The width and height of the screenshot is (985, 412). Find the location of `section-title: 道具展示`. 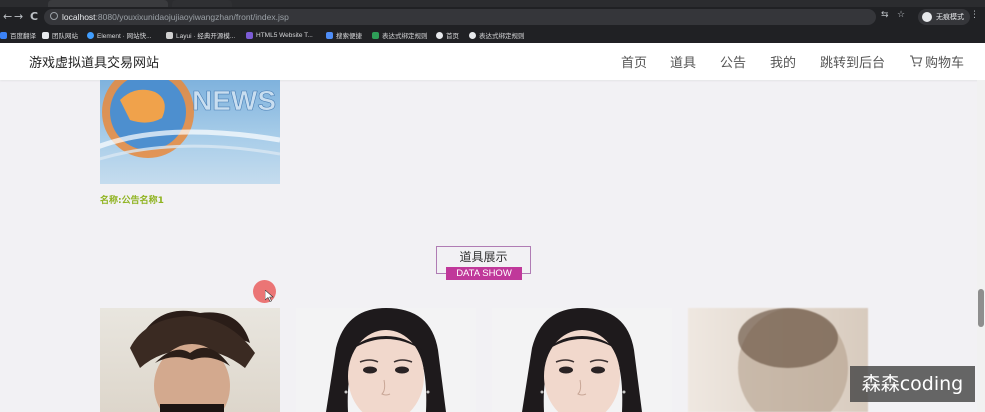

section-title: 道具展示 is located at coordinates (483, 257).